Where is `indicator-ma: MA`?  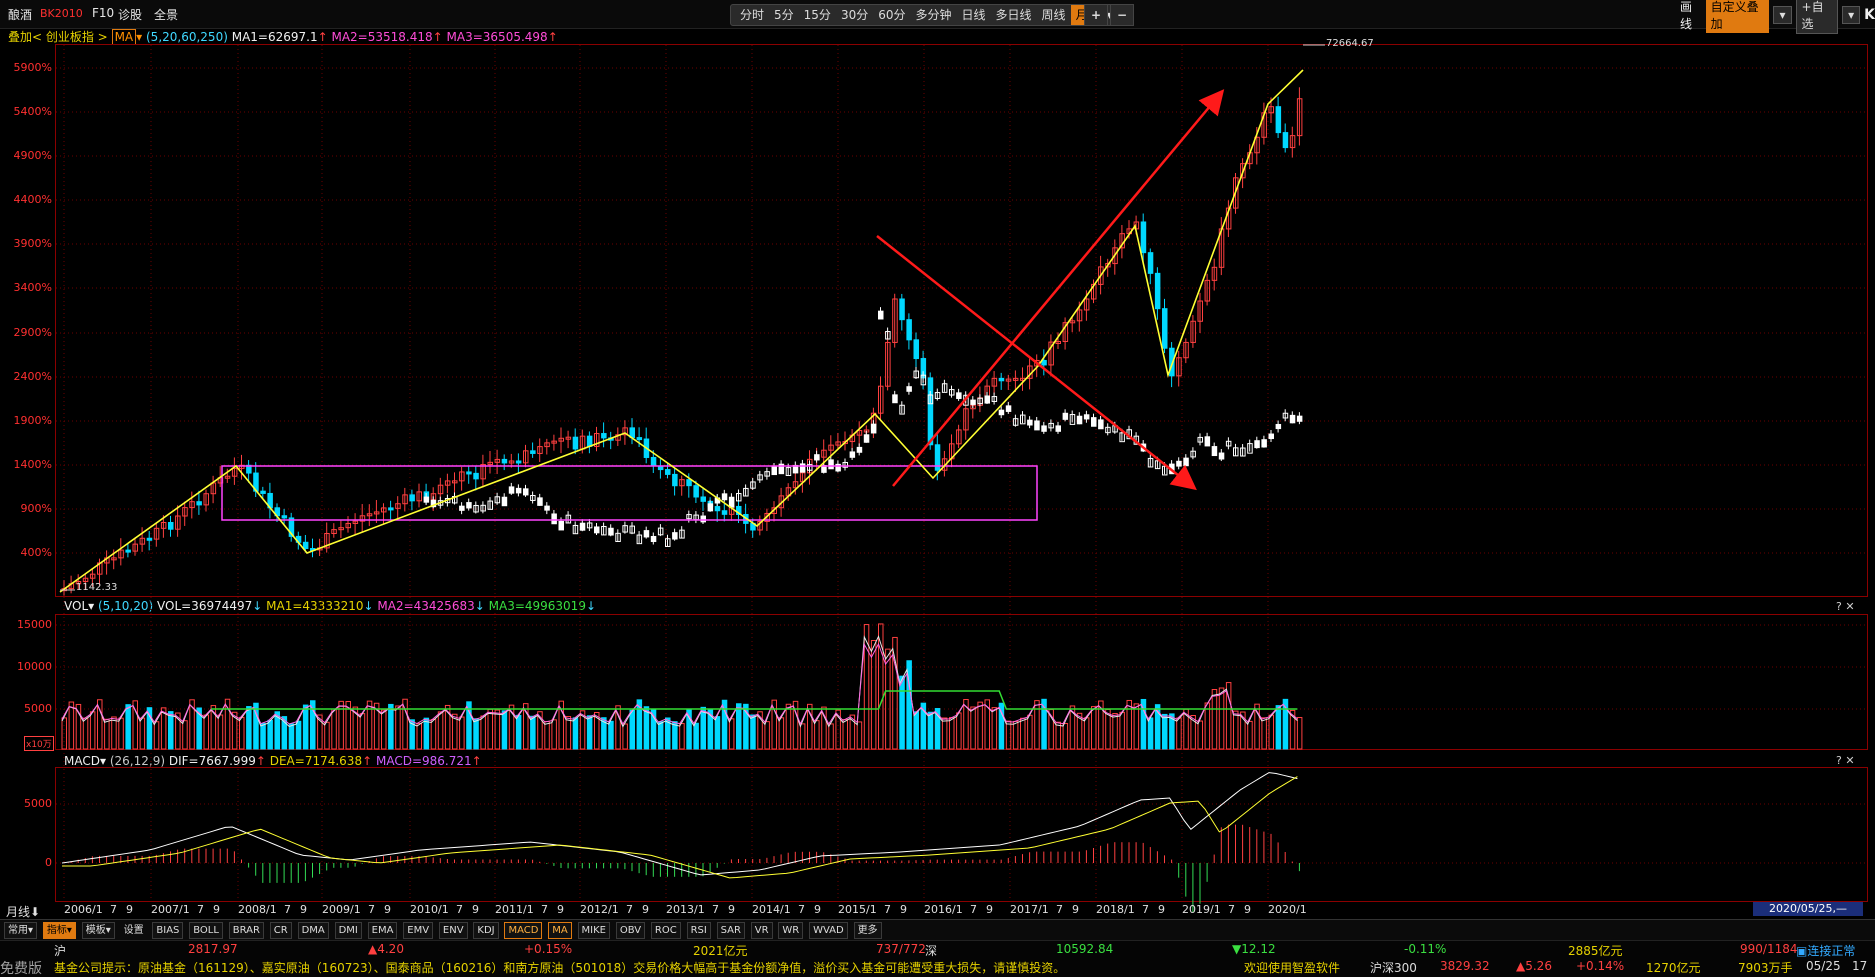
indicator-ma: MA is located at coordinates (560, 930).